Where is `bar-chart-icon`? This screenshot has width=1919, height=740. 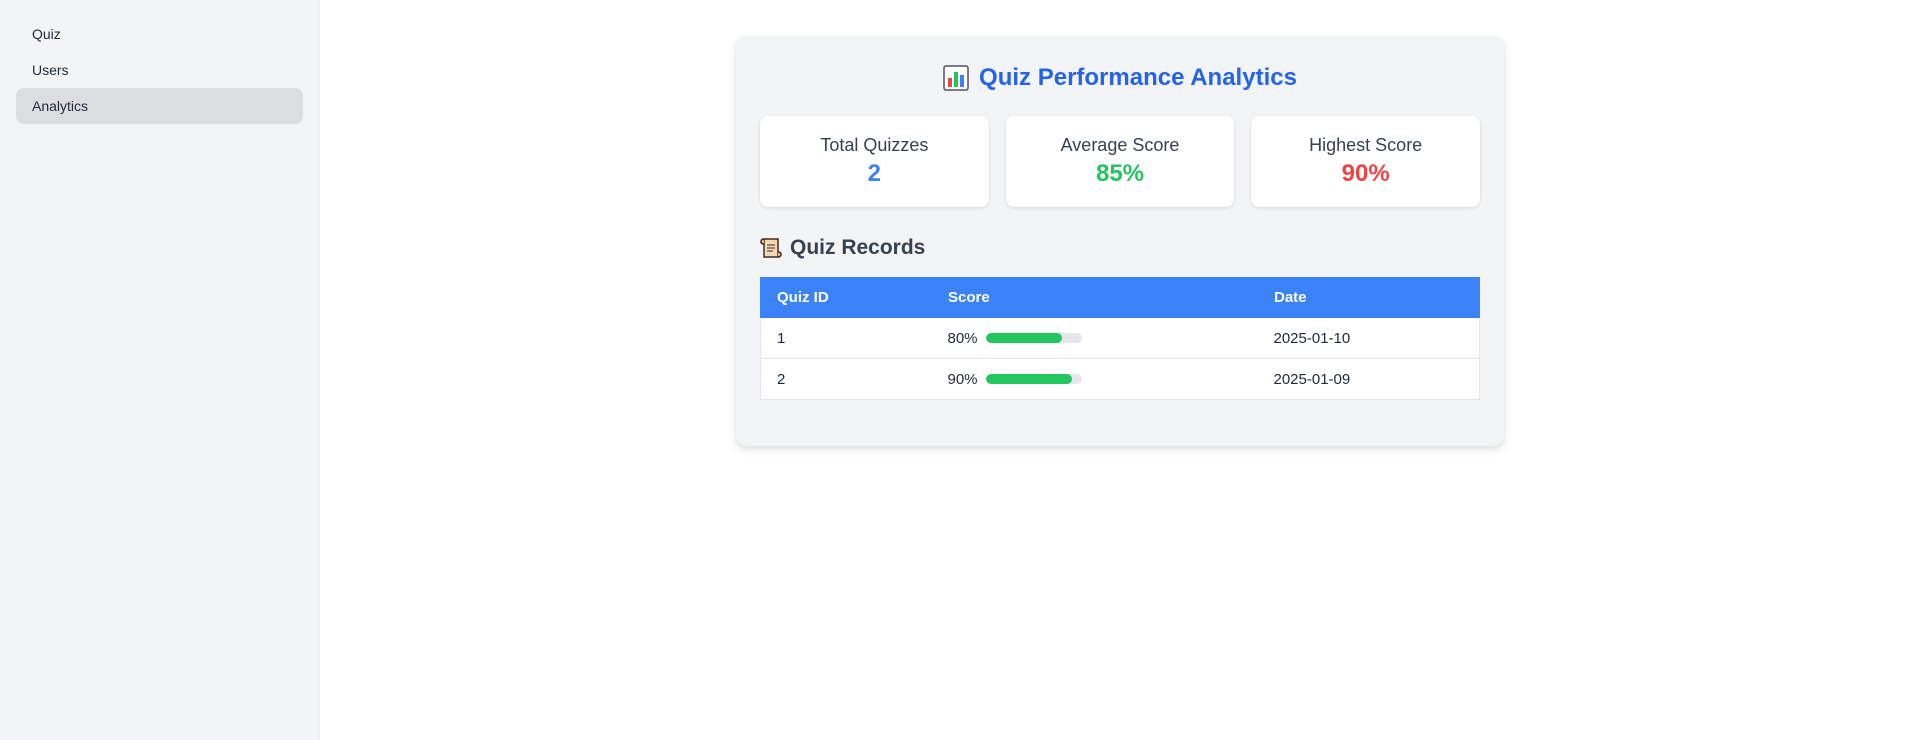 bar-chart-icon is located at coordinates (956, 78).